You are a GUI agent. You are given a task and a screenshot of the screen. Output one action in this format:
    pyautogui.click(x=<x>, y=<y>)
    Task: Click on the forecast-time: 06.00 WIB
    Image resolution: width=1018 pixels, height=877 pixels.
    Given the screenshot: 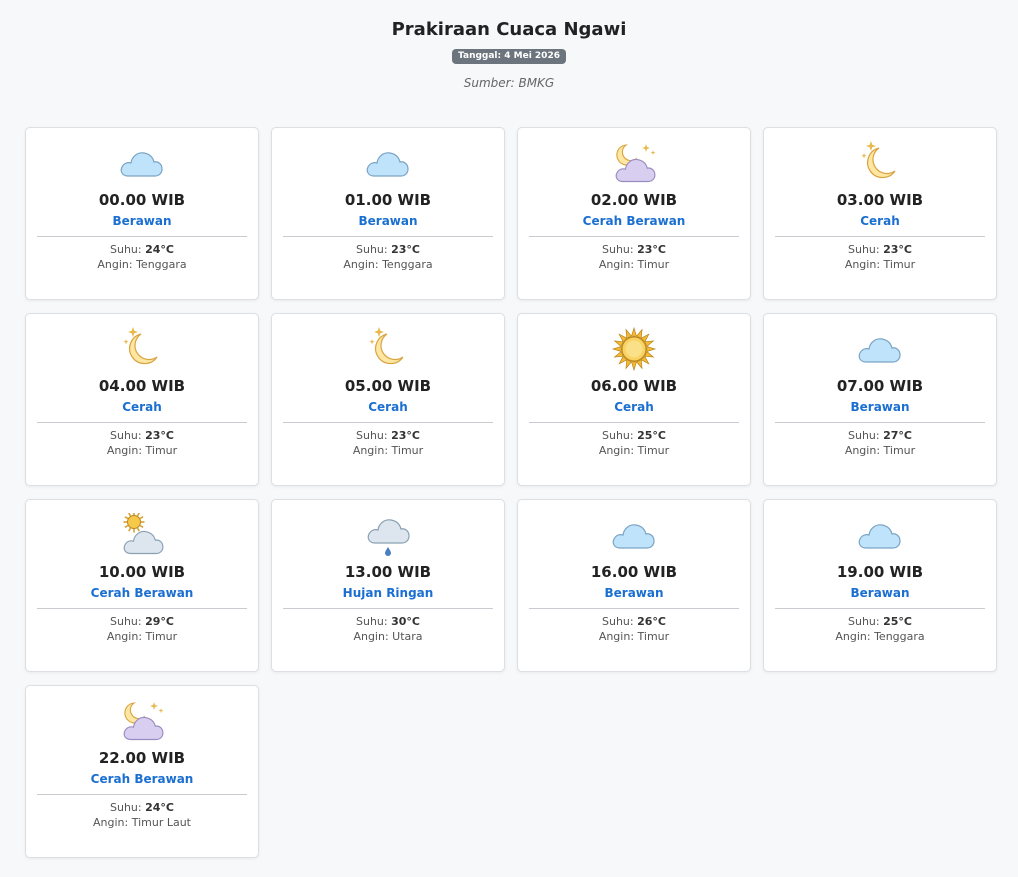 What is the action you would take?
    pyautogui.click(x=634, y=386)
    